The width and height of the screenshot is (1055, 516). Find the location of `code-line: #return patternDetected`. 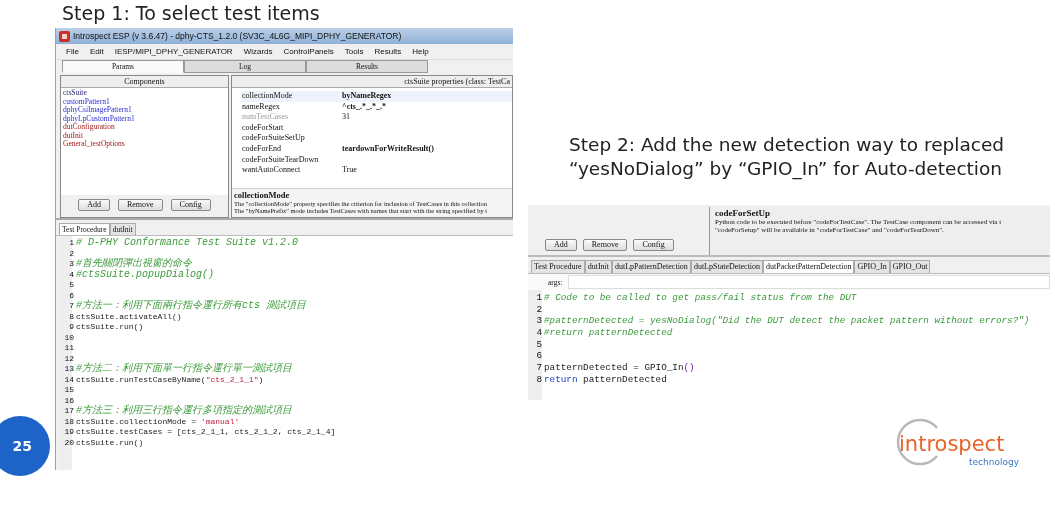

code-line: #return patternDetected is located at coordinates (608, 333).